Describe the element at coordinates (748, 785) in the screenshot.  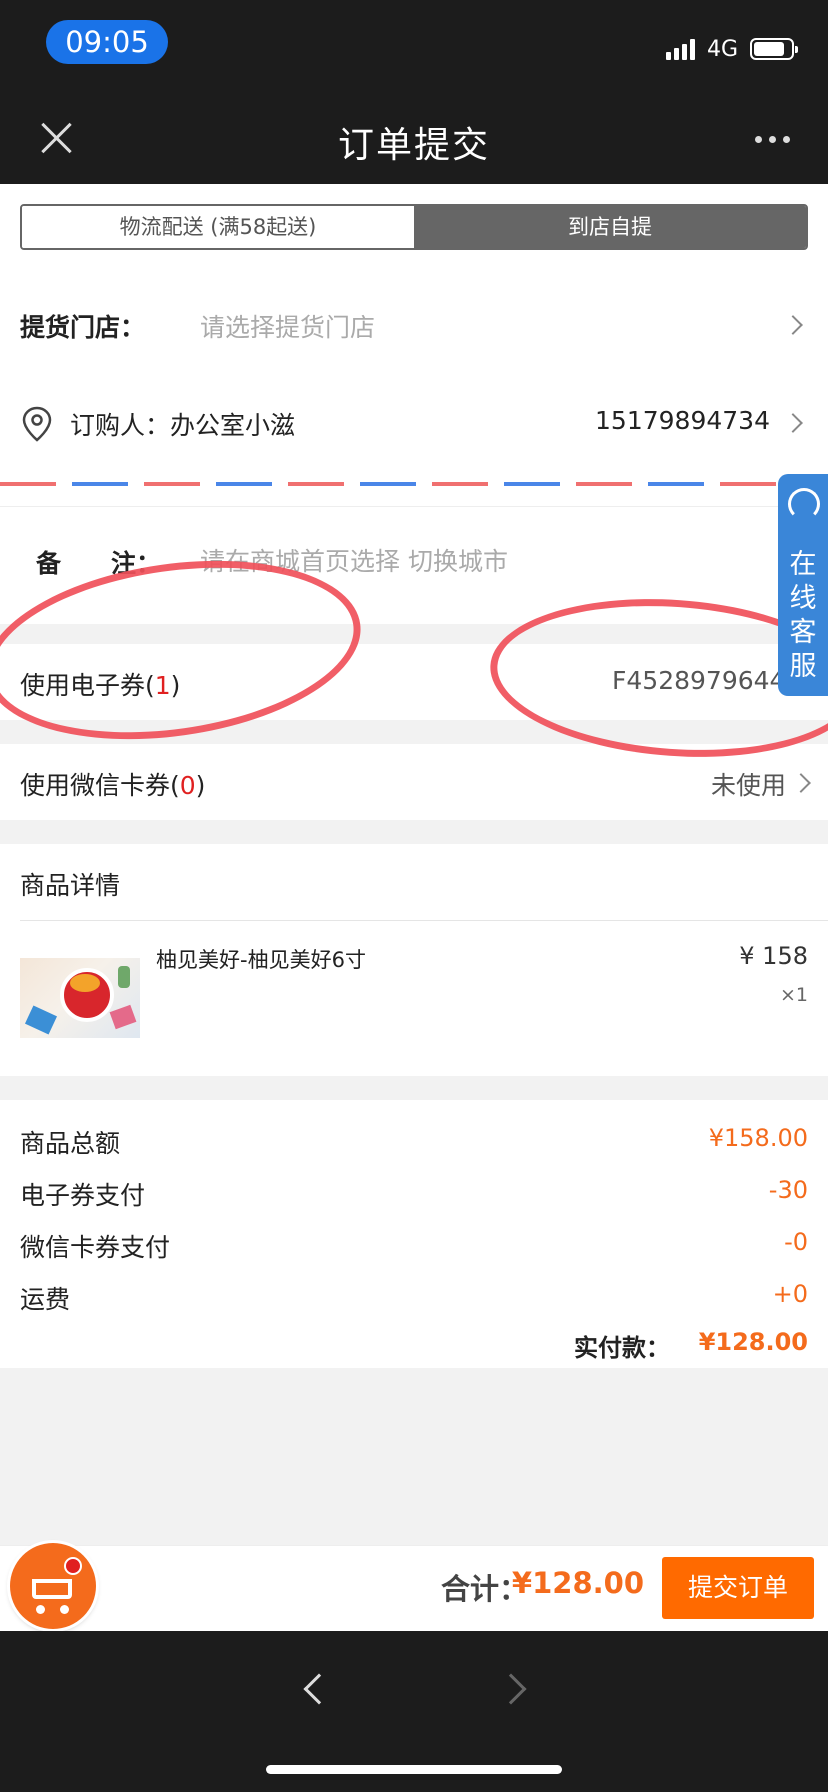
I see `wechat-card-status: 未使用` at that location.